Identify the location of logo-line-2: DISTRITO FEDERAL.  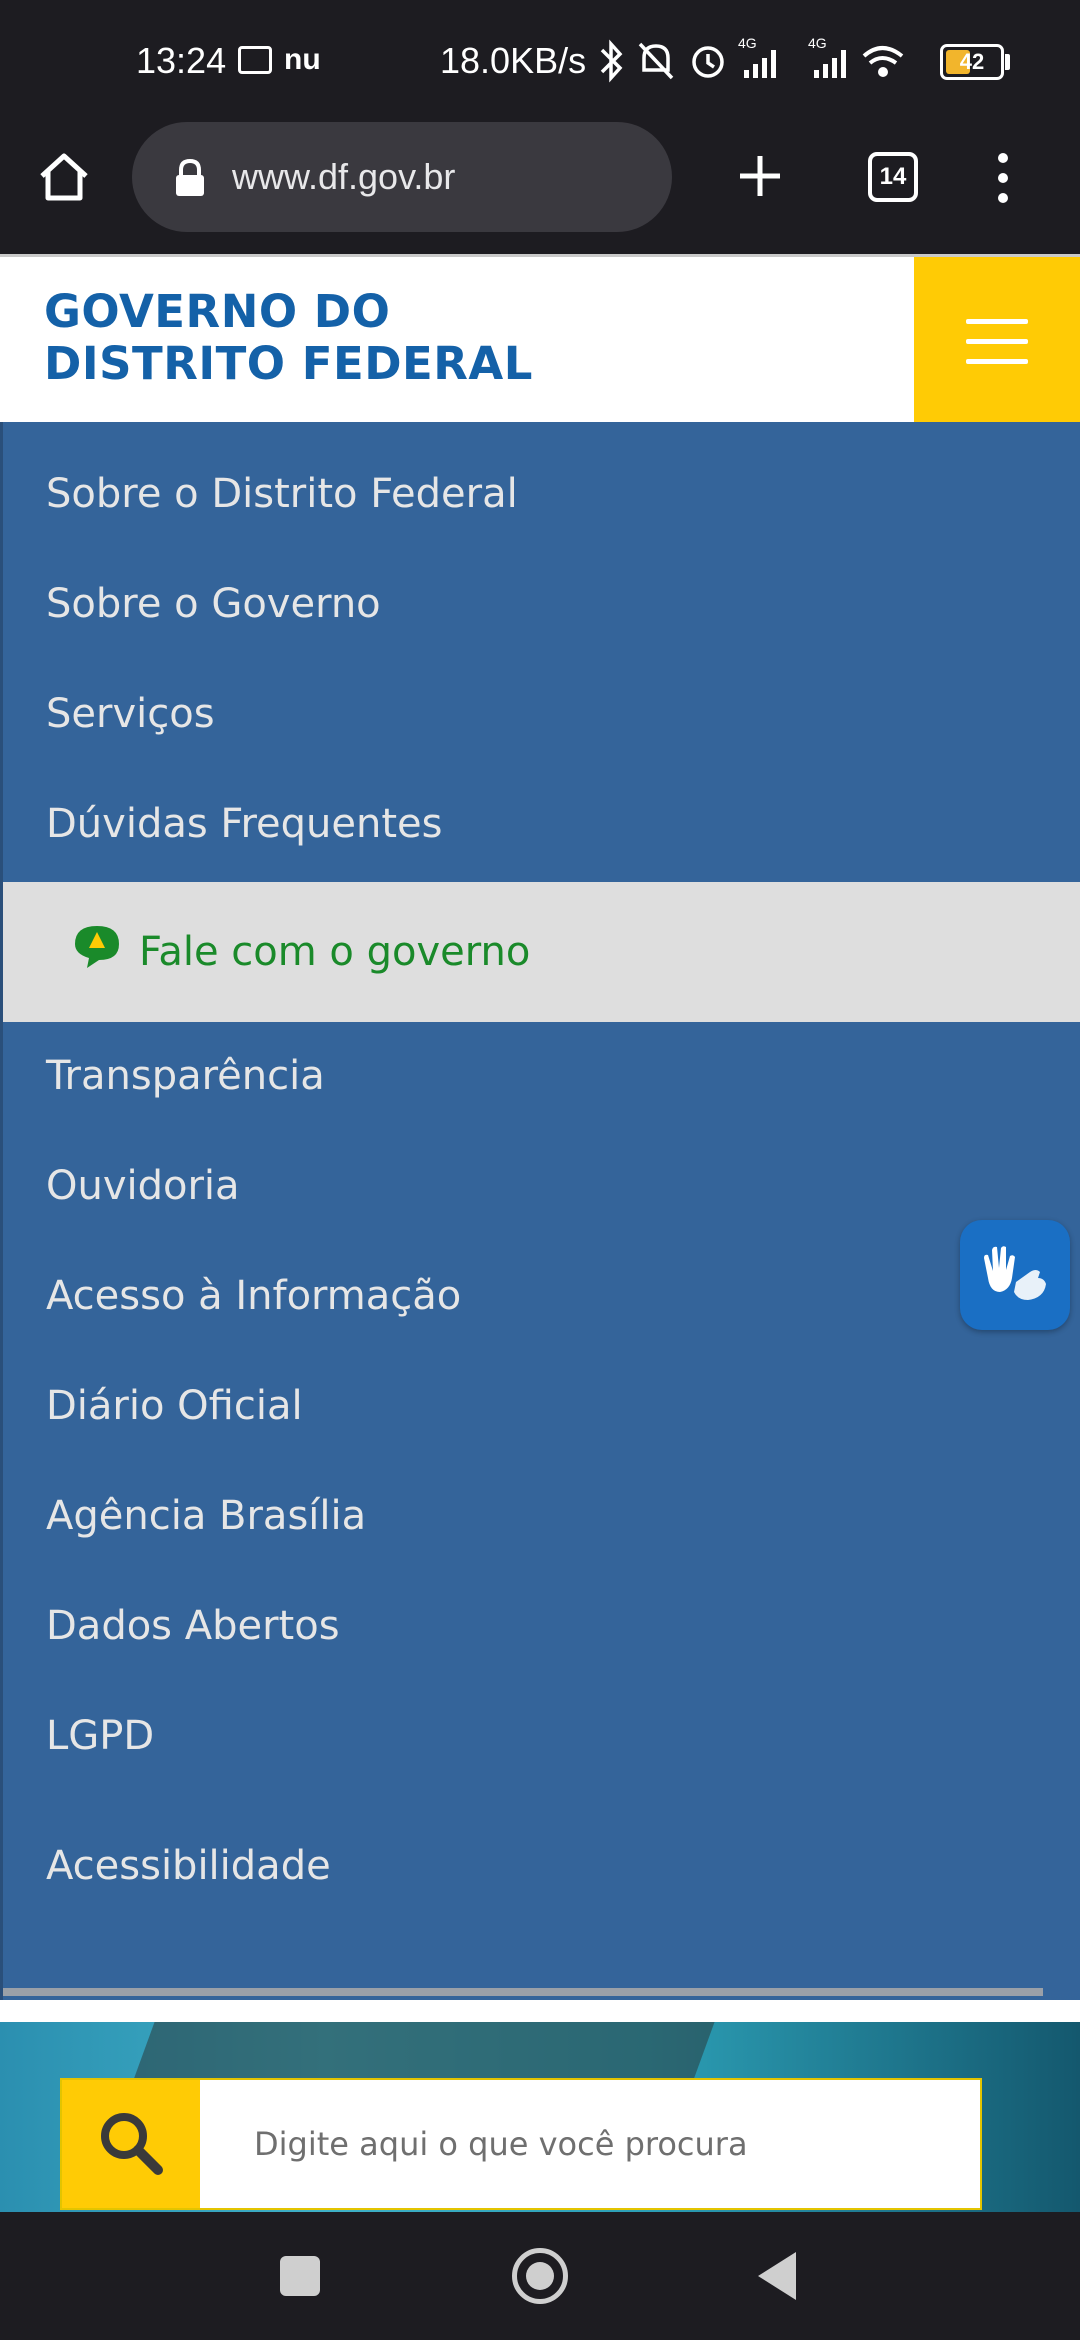
(288, 364).